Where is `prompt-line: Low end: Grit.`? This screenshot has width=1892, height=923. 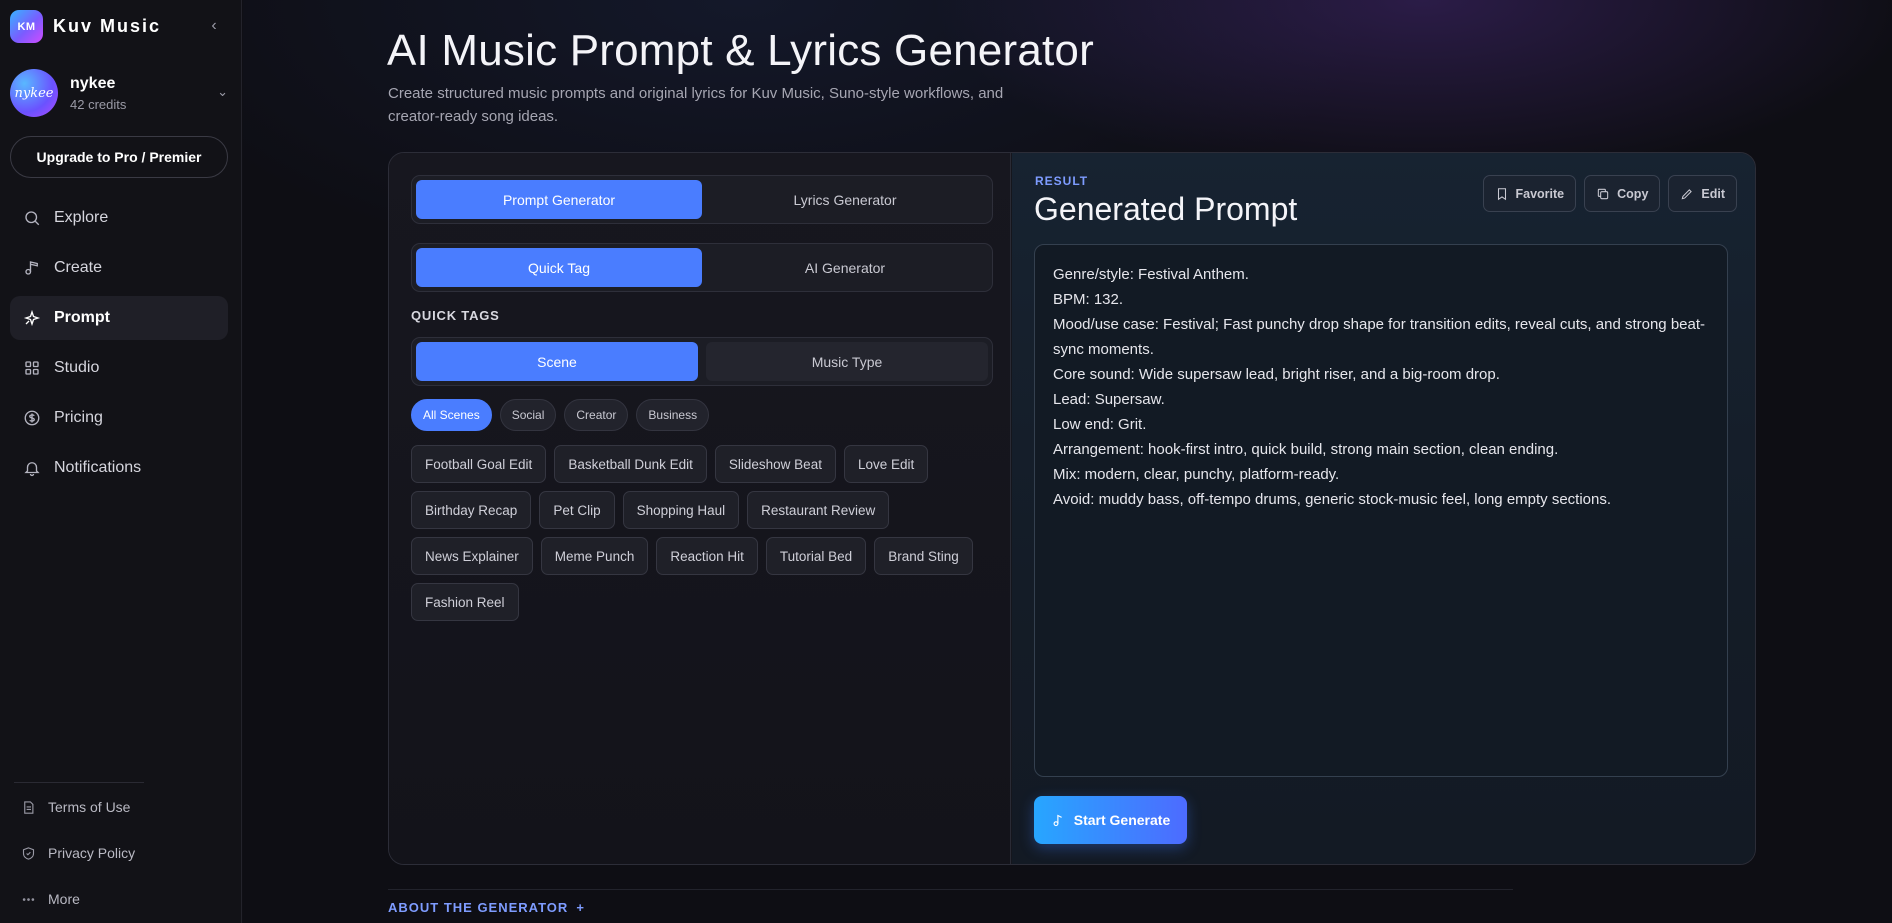
prompt-line: Low end: Grit. is located at coordinates (1100, 424).